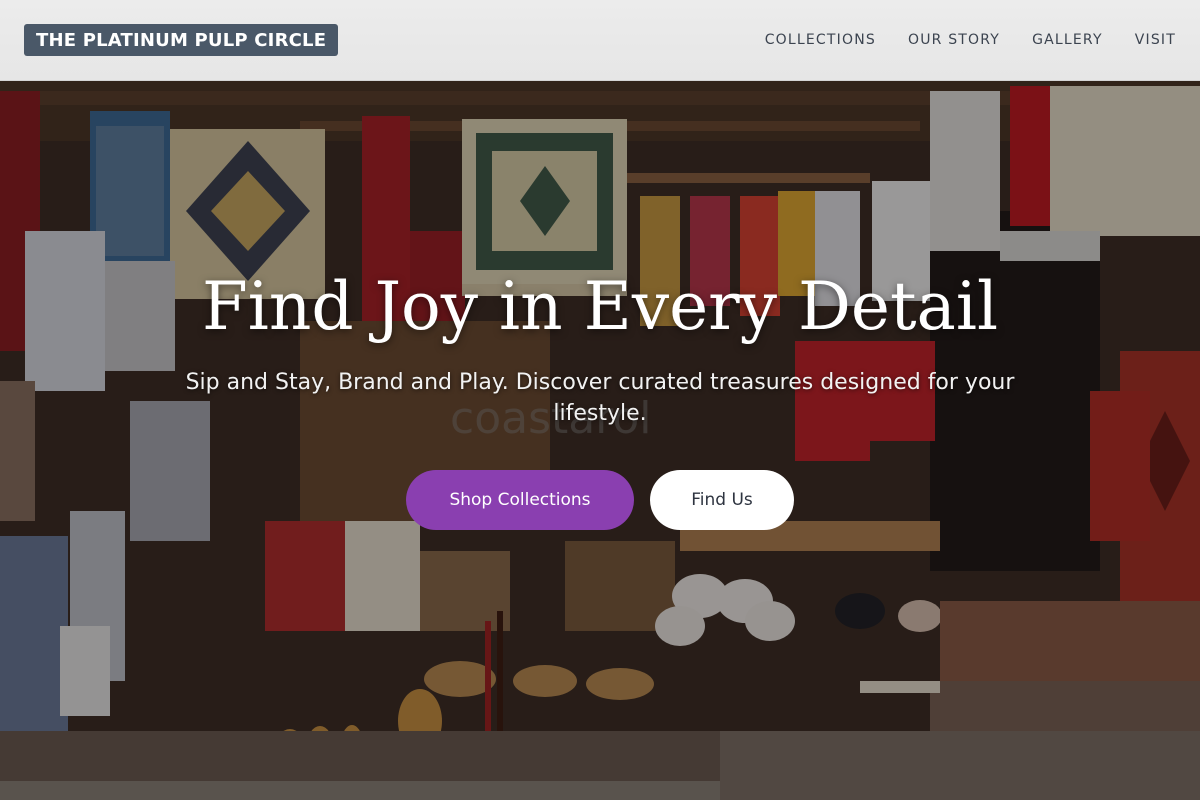 The width and height of the screenshot is (1200, 800). I want to click on nav-collections: COLLECTIONS, so click(820, 40).